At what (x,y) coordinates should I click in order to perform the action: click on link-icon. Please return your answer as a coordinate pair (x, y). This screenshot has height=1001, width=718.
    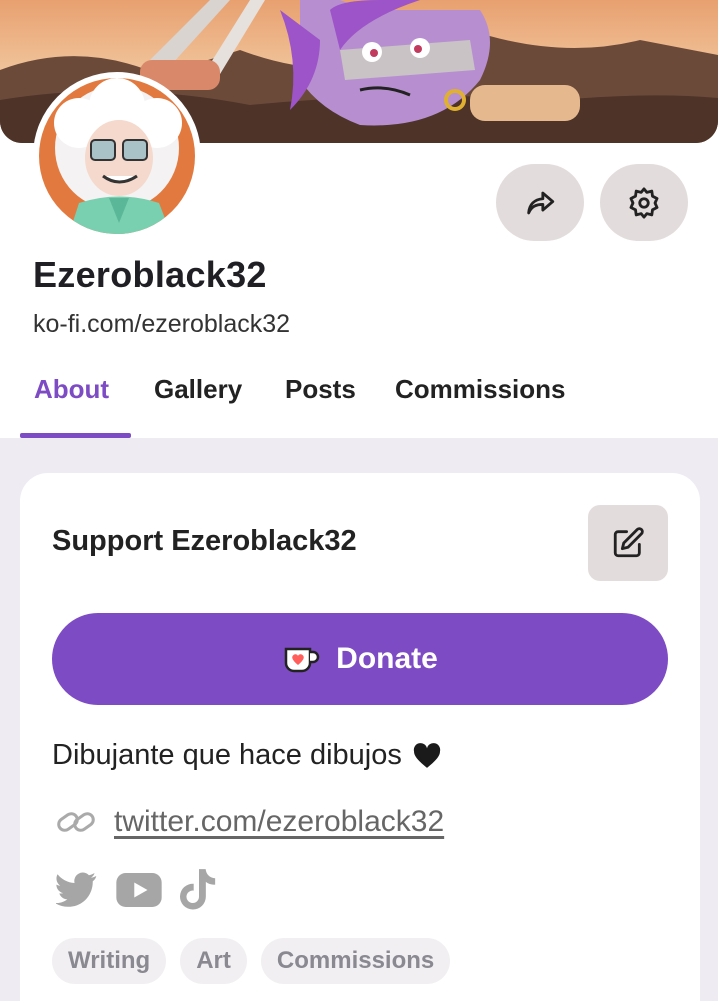
    Looking at the image, I should click on (76, 822).